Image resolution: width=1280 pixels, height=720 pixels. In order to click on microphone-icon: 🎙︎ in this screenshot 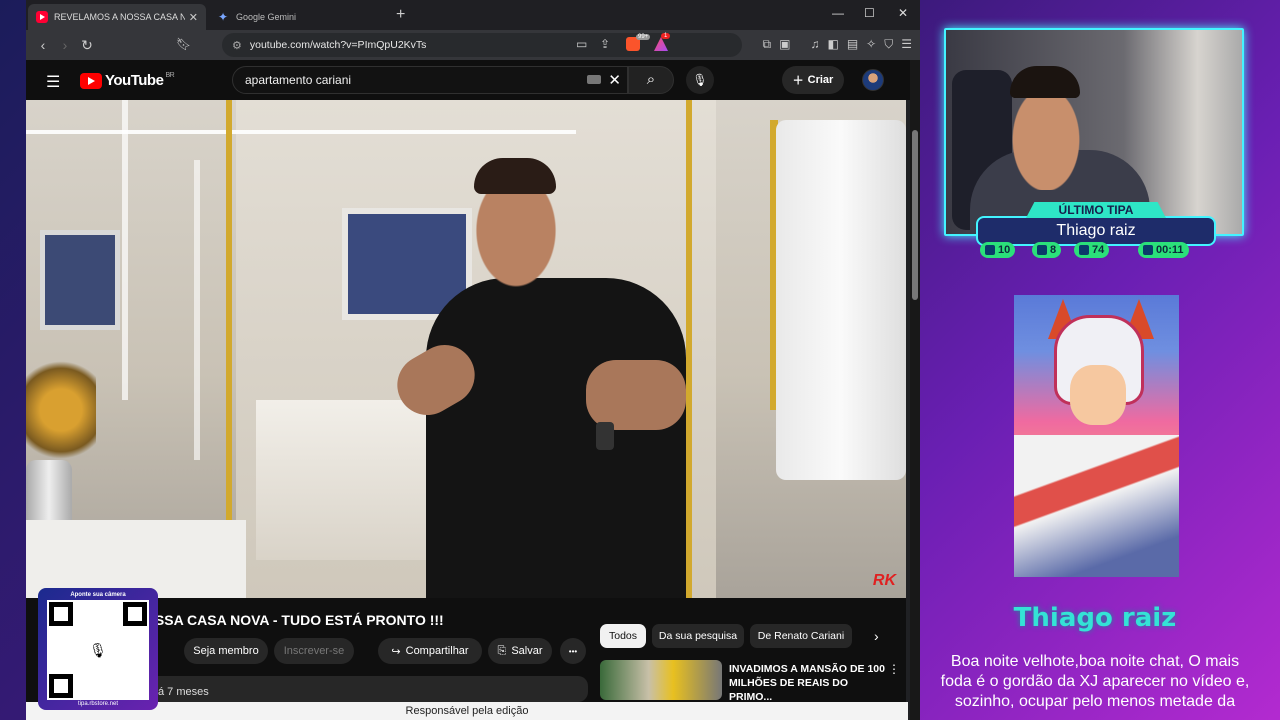, I will do `click(98, 650)`.